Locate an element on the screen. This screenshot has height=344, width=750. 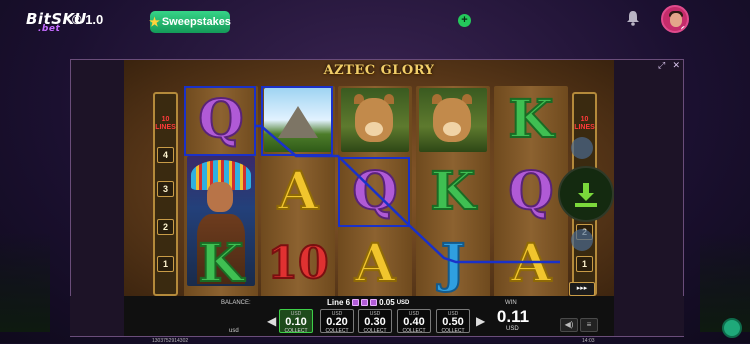
bet-value: 0.30 is located at coordinates (375, 322).